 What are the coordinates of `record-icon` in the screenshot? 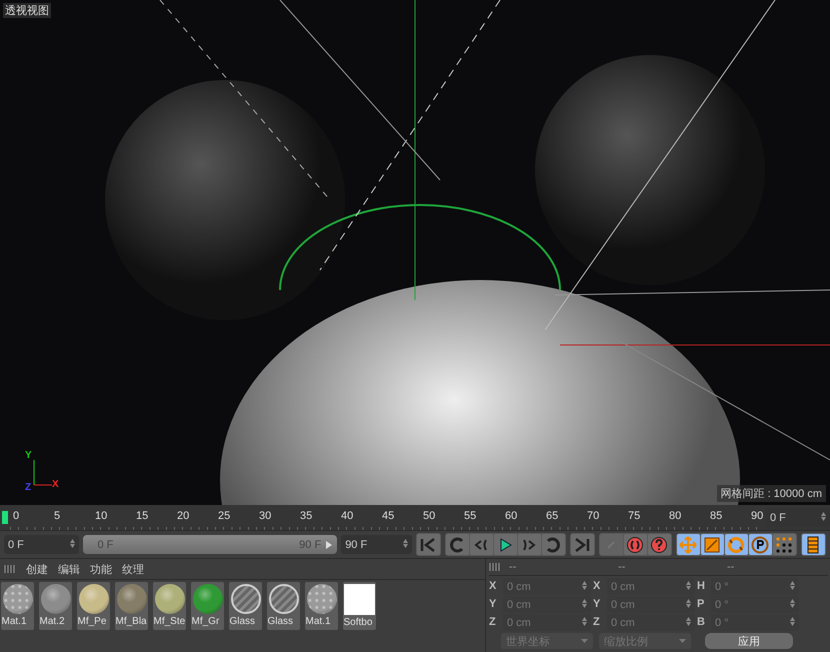 It's located at (635, 545).